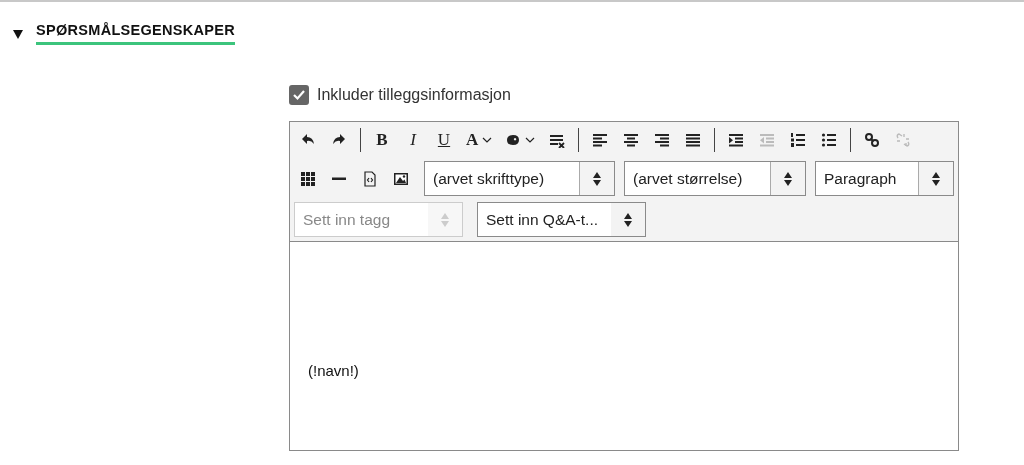 This screenshot has width=1024, height=465. Describe the element at coordinates (308, 178) in the screenshot. I see `grid-icon` at that location.